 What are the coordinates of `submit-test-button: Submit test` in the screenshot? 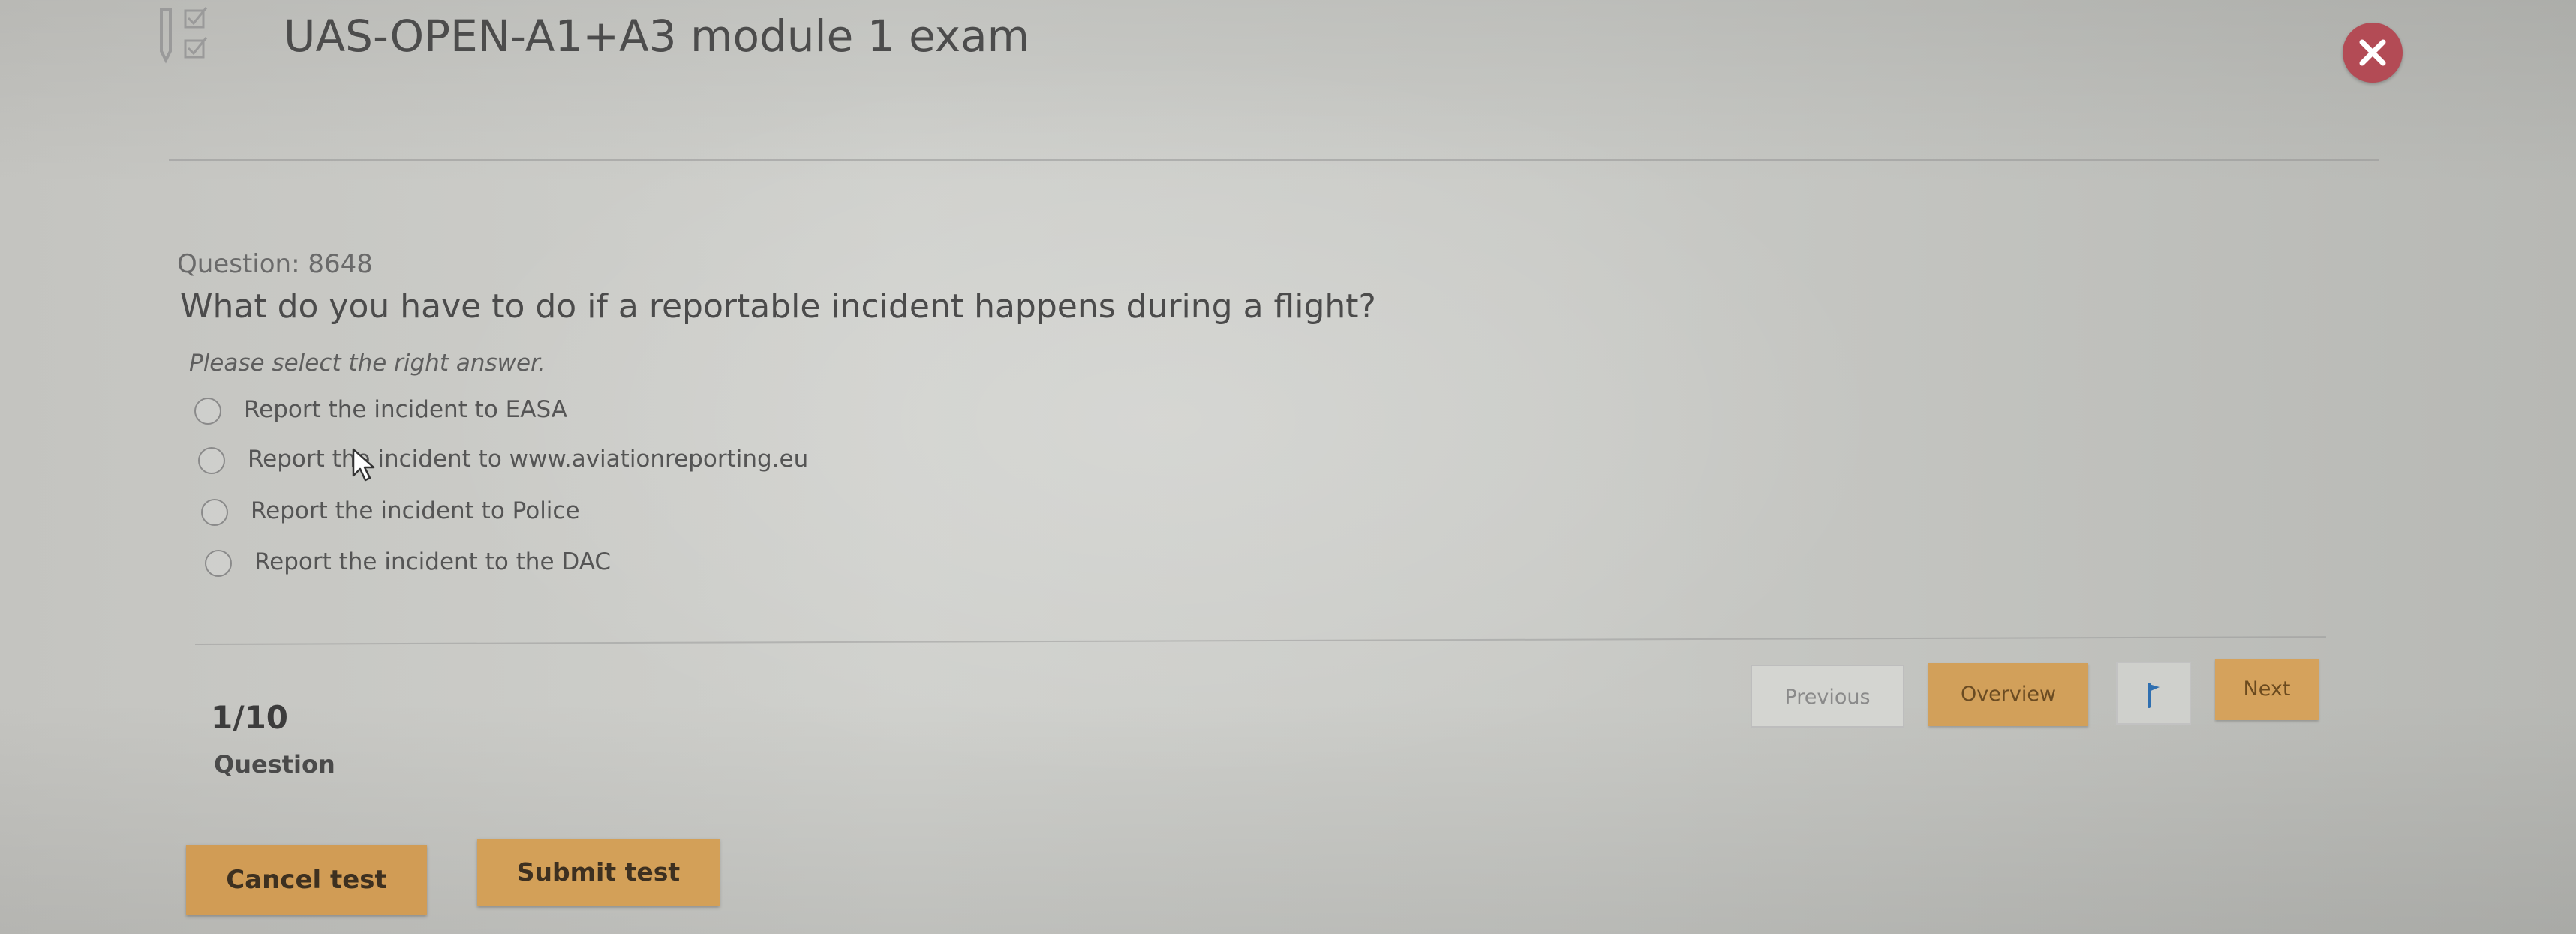 It's located at (598, 873).